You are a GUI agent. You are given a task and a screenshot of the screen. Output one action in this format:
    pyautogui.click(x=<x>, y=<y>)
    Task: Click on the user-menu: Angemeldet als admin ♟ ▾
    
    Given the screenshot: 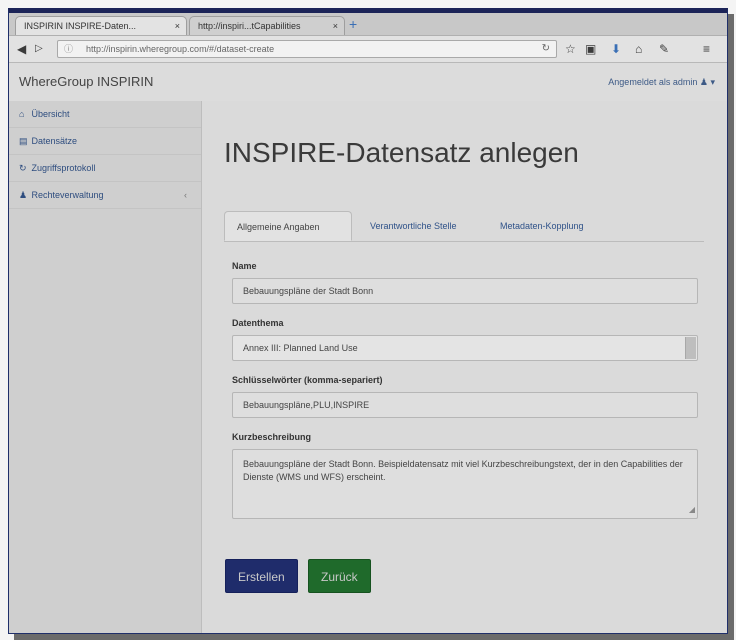 What is the action you would take?
    pyautogui.click(x=661, y=82)
    